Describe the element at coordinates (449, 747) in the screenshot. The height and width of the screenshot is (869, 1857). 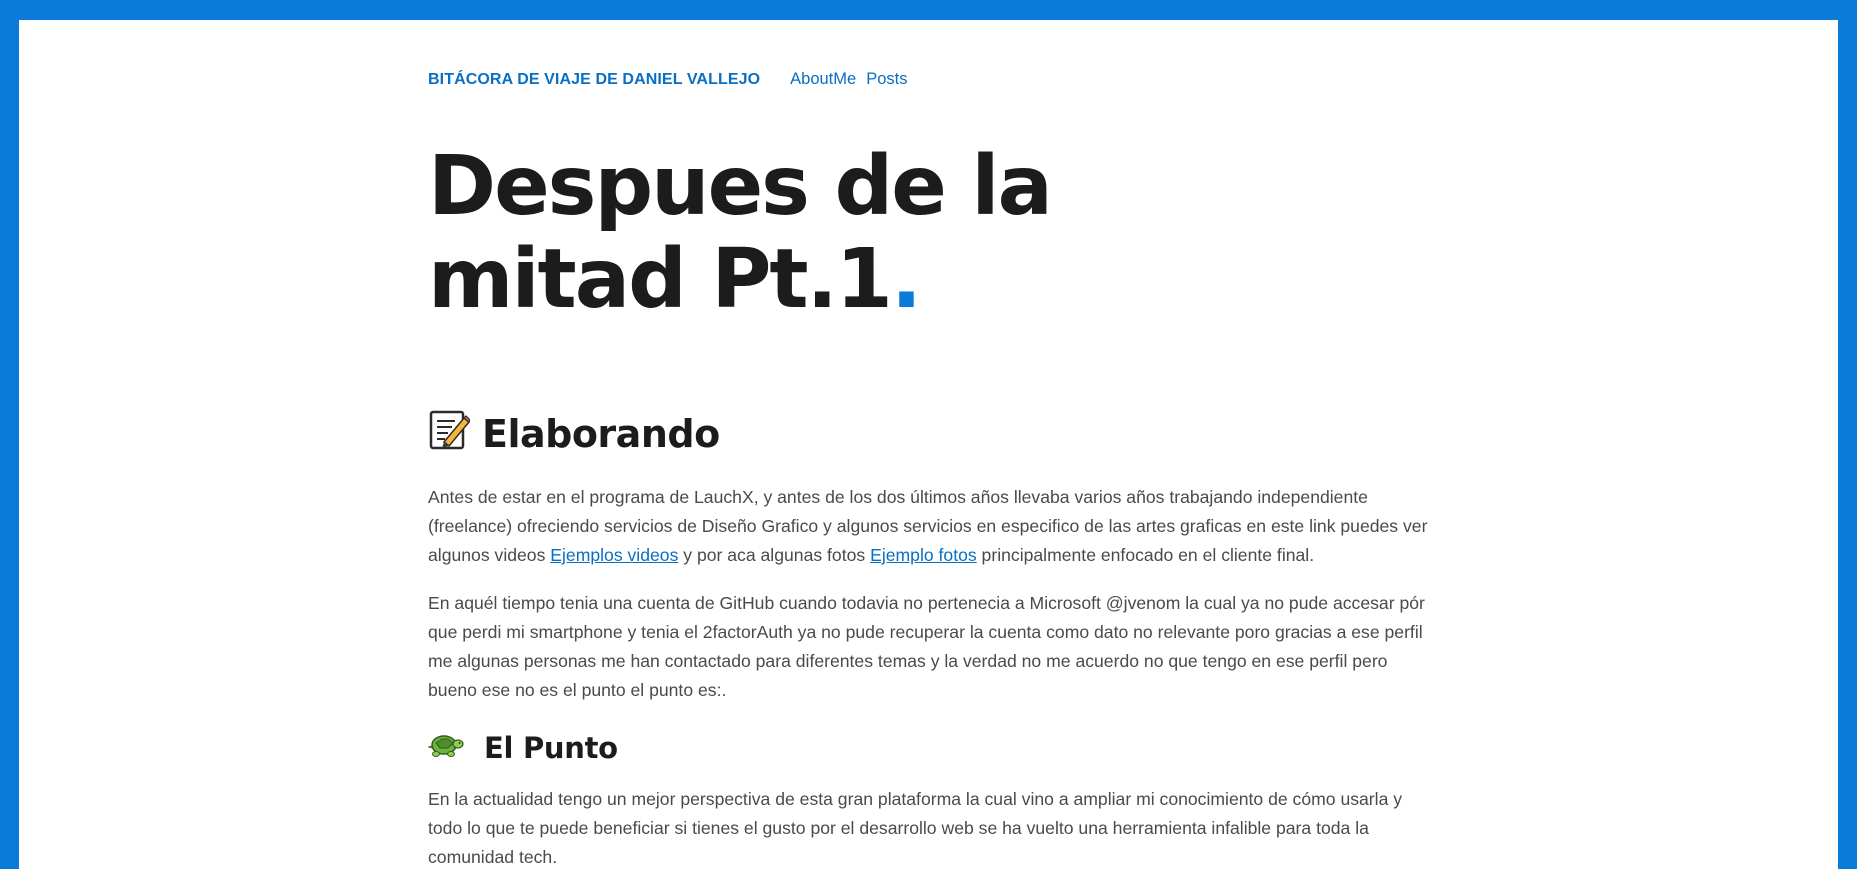
I see `turtle-icon` at that location.